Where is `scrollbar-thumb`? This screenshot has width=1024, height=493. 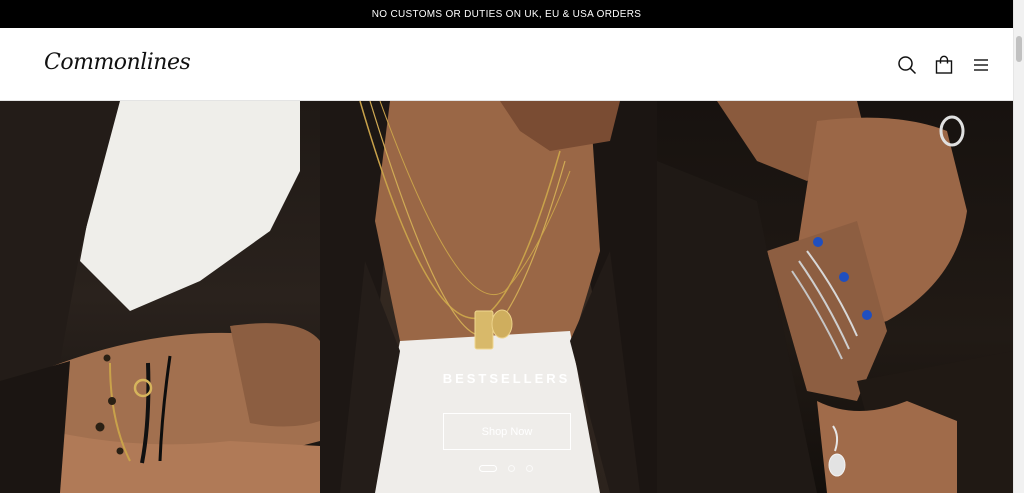
scrollbar-thumb is located at coordinates (1019, 49).